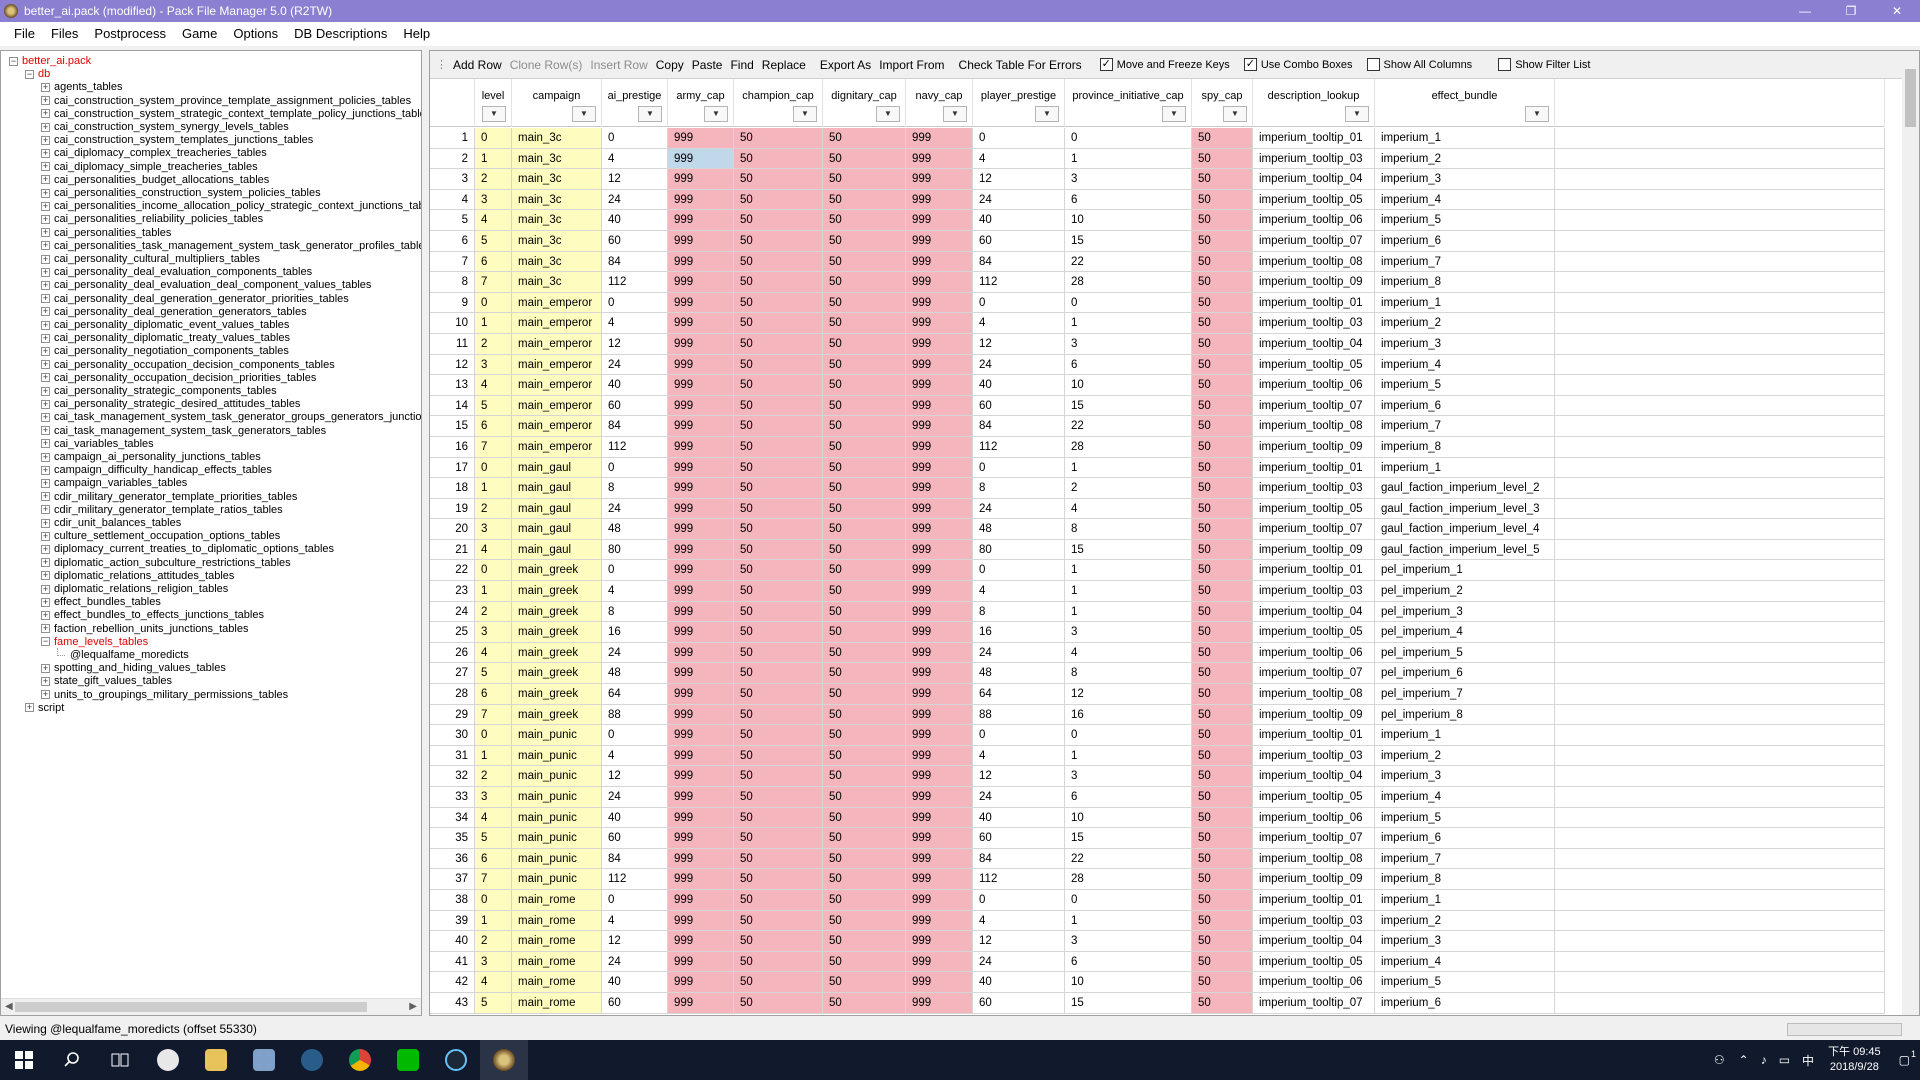 The height and width of the screenshot is (1080, 1920). What do you see at coordinates (1128, 241) in the screenshot?
I see `table-cell: 15` at bounding box center [1128, 241].